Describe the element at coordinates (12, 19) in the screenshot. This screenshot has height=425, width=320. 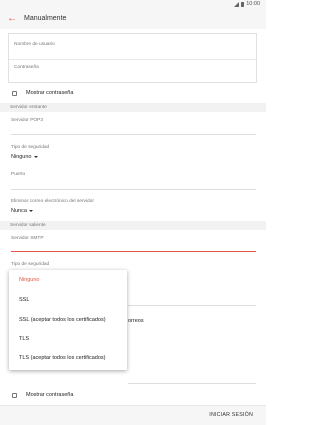
I see `back-arrow-icon: ←` at that location.